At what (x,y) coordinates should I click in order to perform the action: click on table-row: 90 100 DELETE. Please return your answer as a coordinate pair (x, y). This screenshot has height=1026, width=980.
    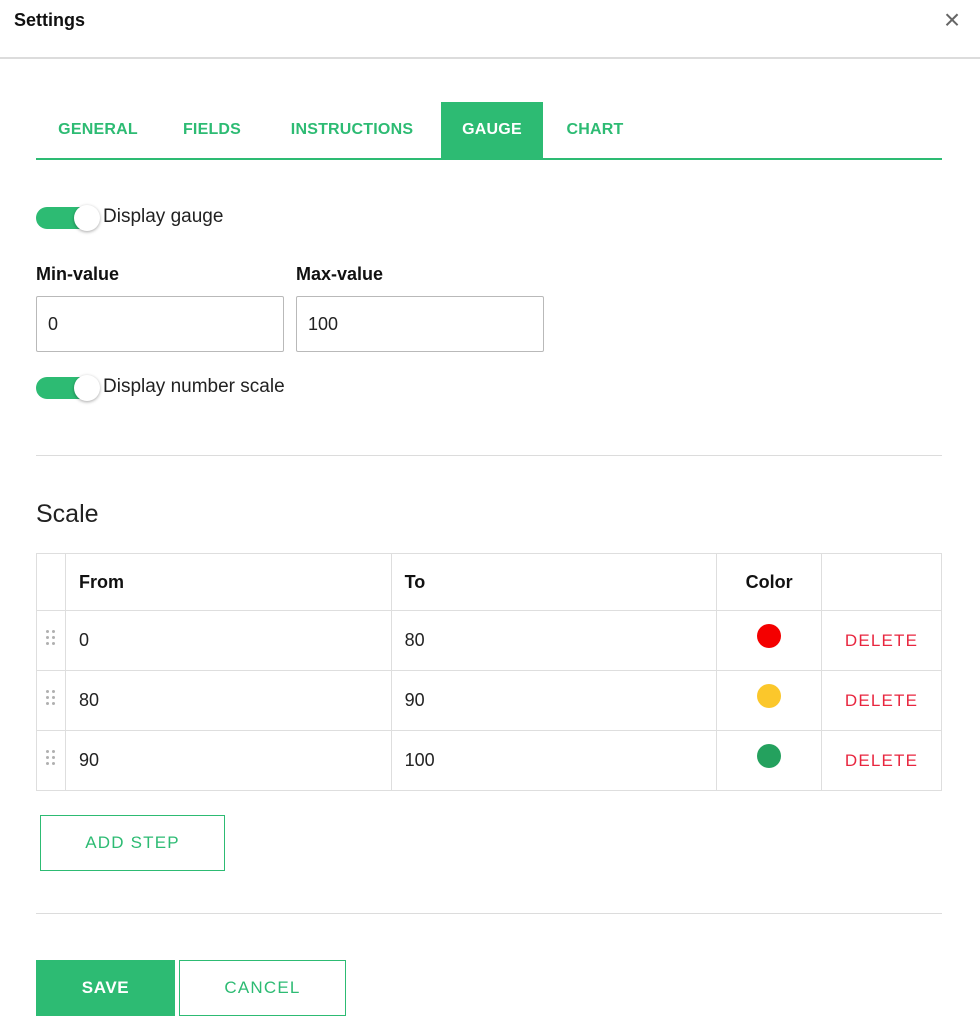
    Looking at the image, I should click on (489, 760).